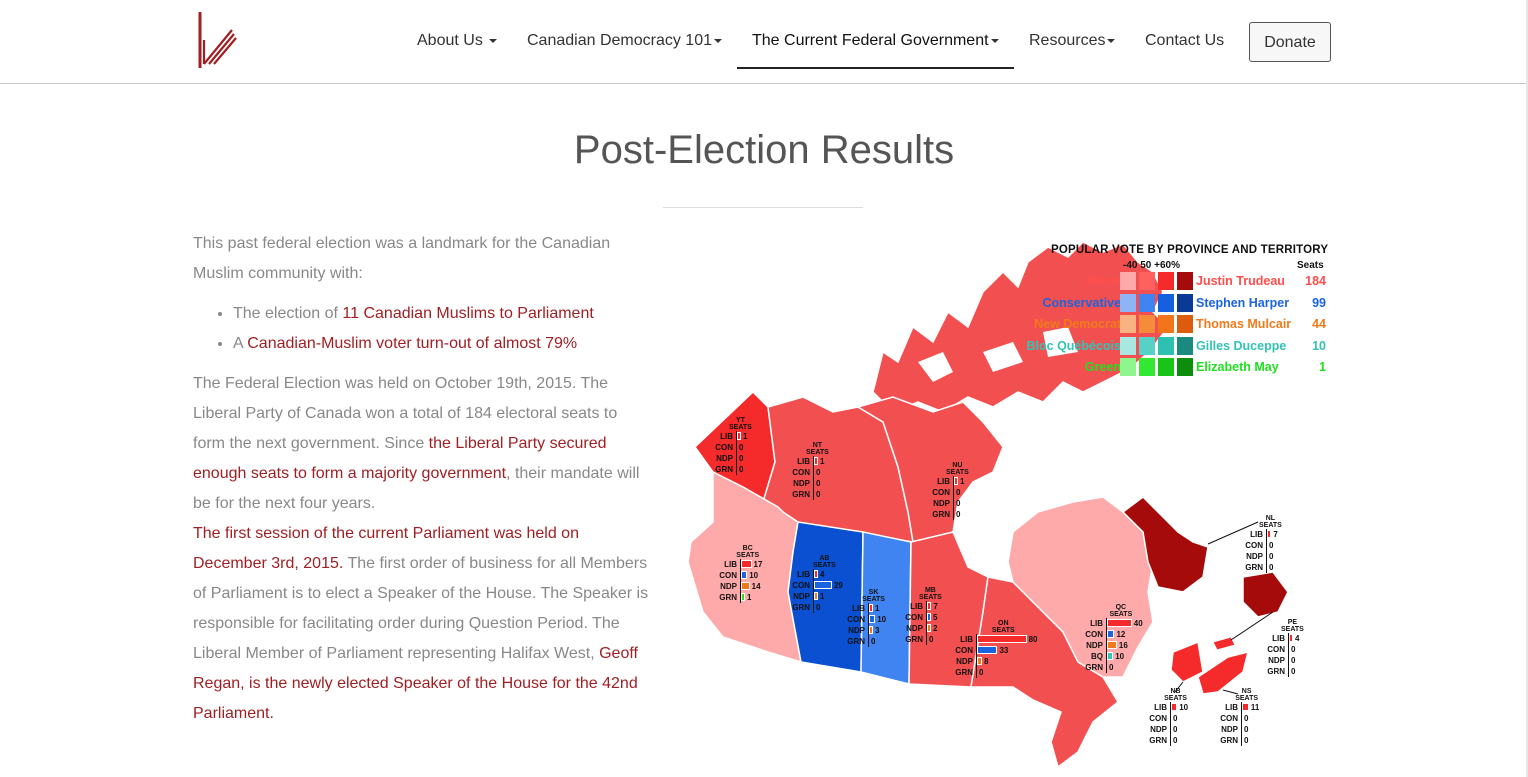 The height and width of the screenshot is (777, 1528). What do you see at coordinates (764, 150) in the screenshot?
I see `page-title: Post-Election Results` at bounding box center [764, 150].